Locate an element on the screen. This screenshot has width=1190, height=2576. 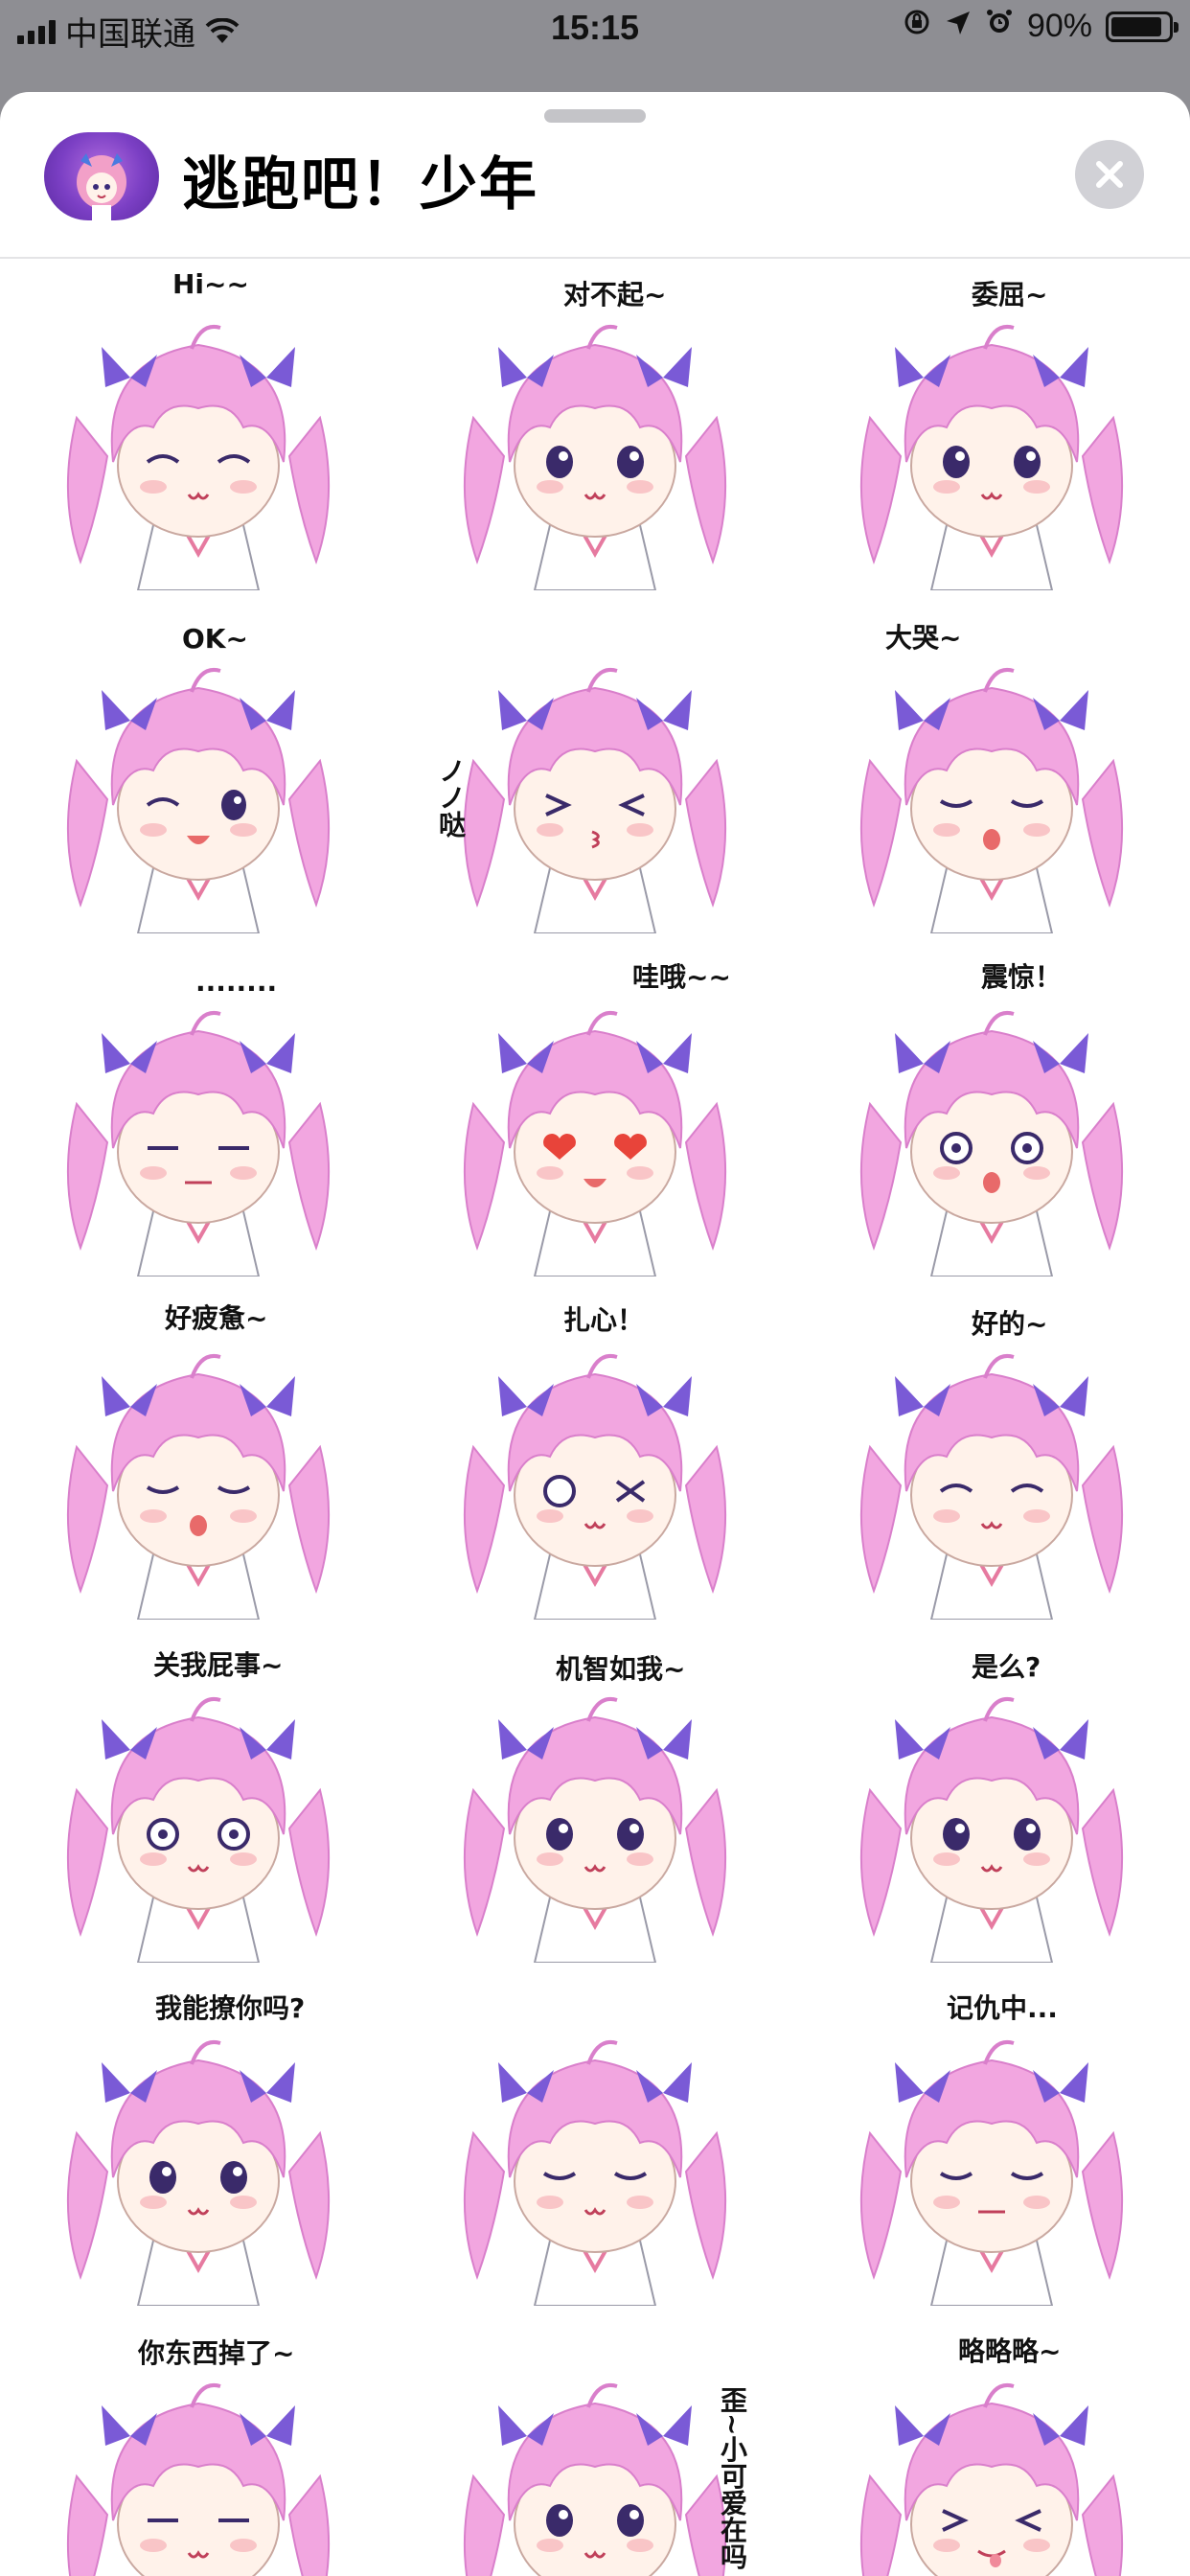
sticker-cell: Hi~~ is located at coordinates (199, 432).